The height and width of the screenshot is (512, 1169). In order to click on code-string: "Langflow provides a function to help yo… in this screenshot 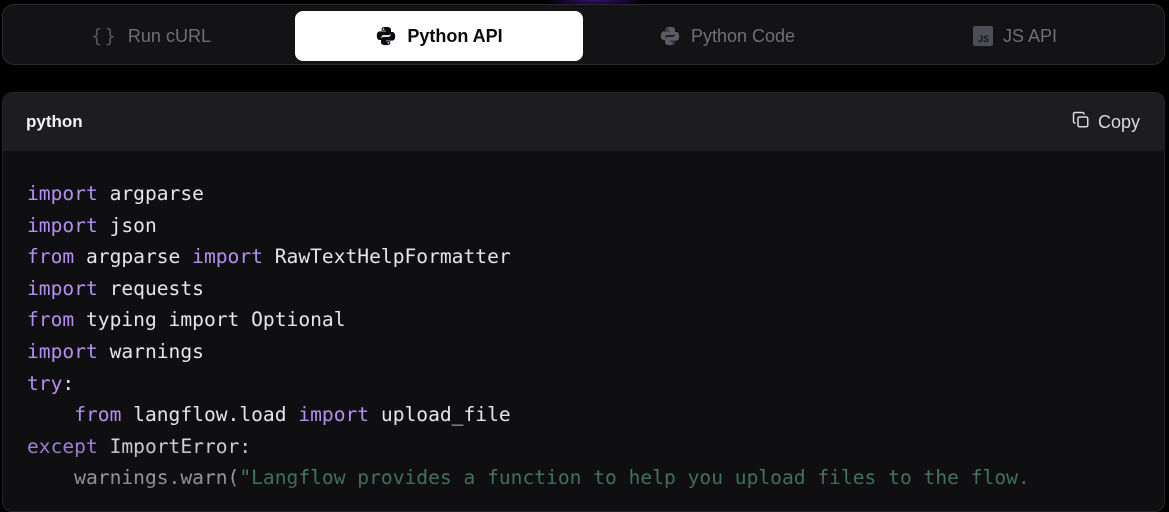, I will do `click(634, 478)`.